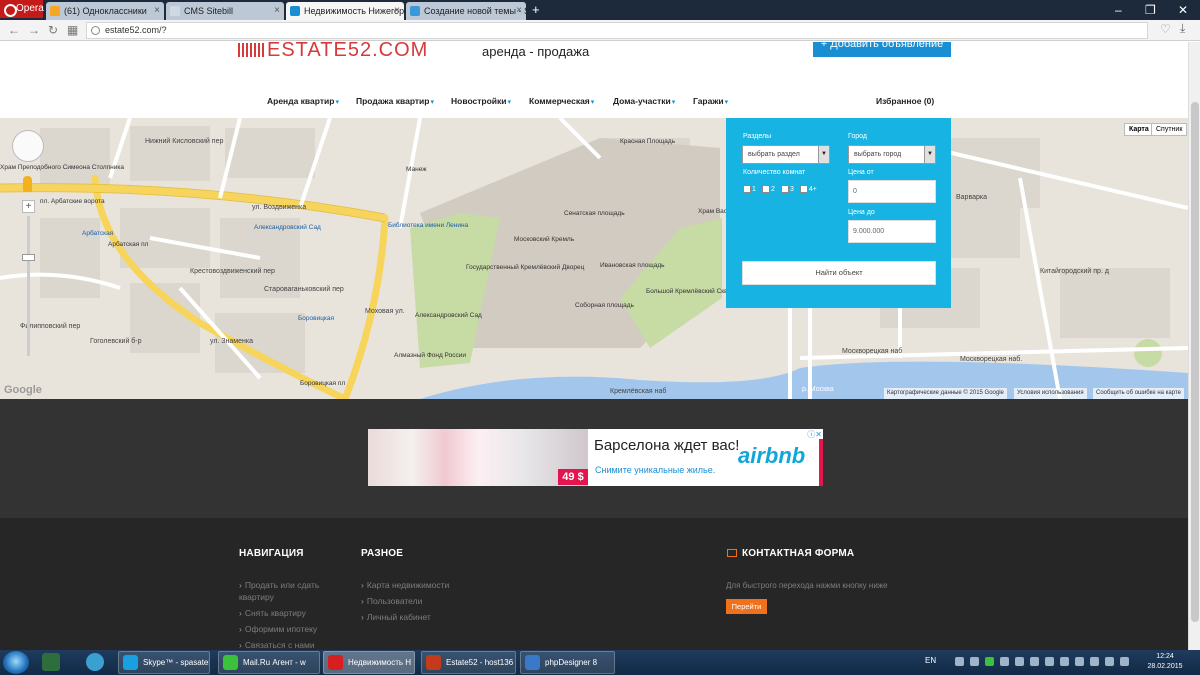  What do you see at coordinates (391, 601) in the screenshot?
I see `footer-link-users: › Пользователи` at bounding box center [391, 601].